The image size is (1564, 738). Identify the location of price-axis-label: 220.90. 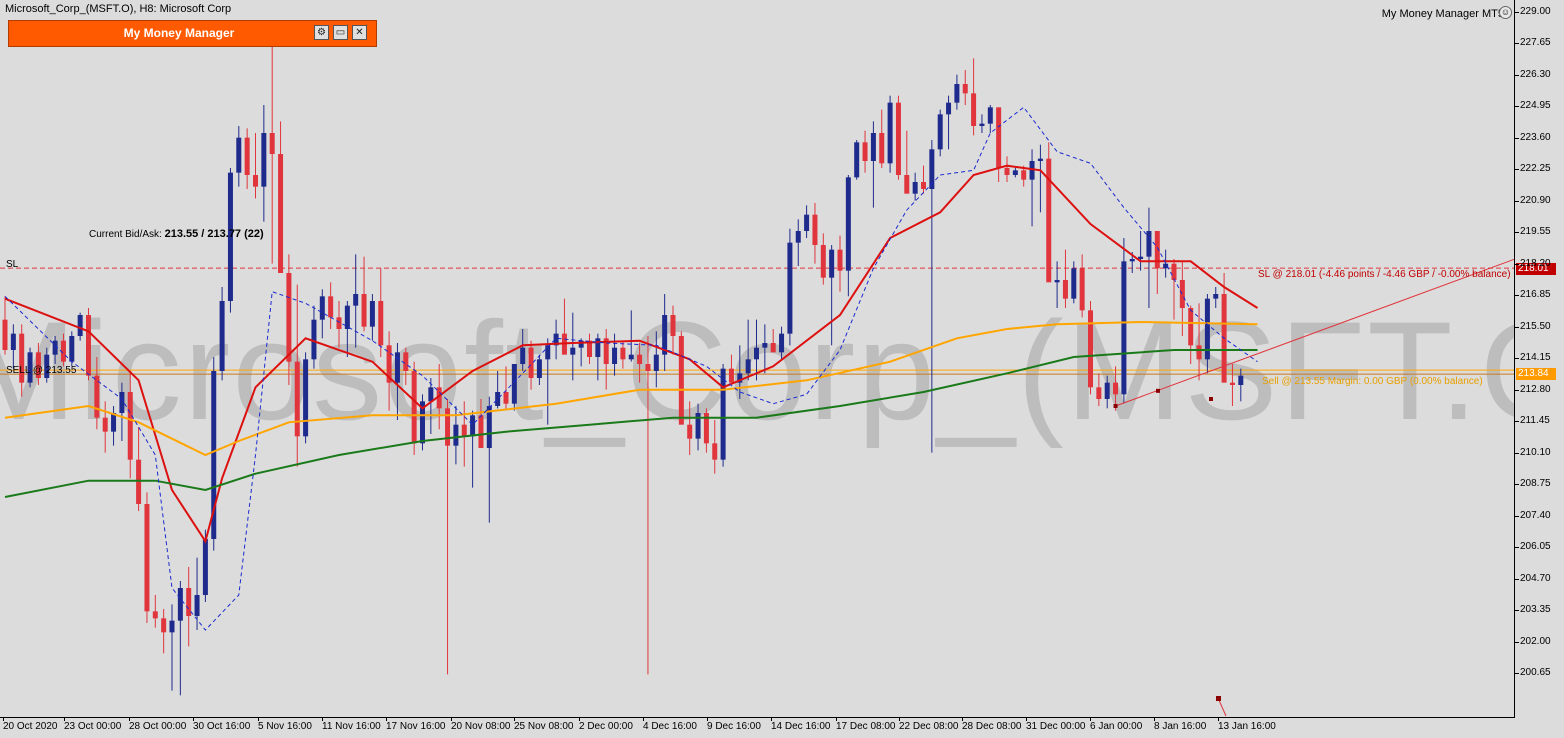
(1535, 200).